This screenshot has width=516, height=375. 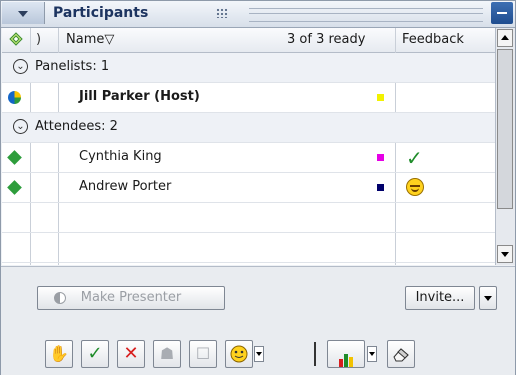 What do you see at coordinates (239, 354) in the screenshot?
I see `emoticon-icon` at bounding box center [239, 354].